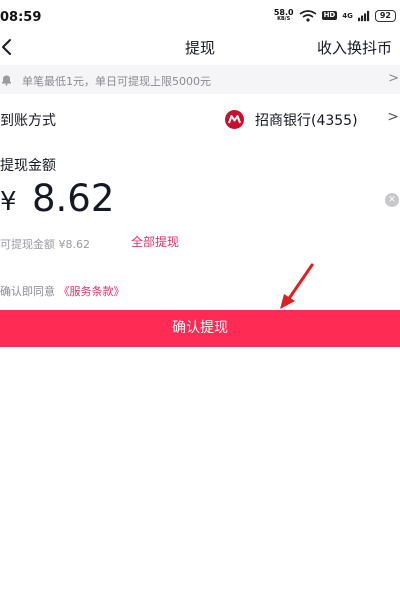 The width and height of the screenshot is (400, 593). Describe the element at coordinates (92, 291) in the screenshot. I see `terms-of-service-link: 《服务条款》` at that location.